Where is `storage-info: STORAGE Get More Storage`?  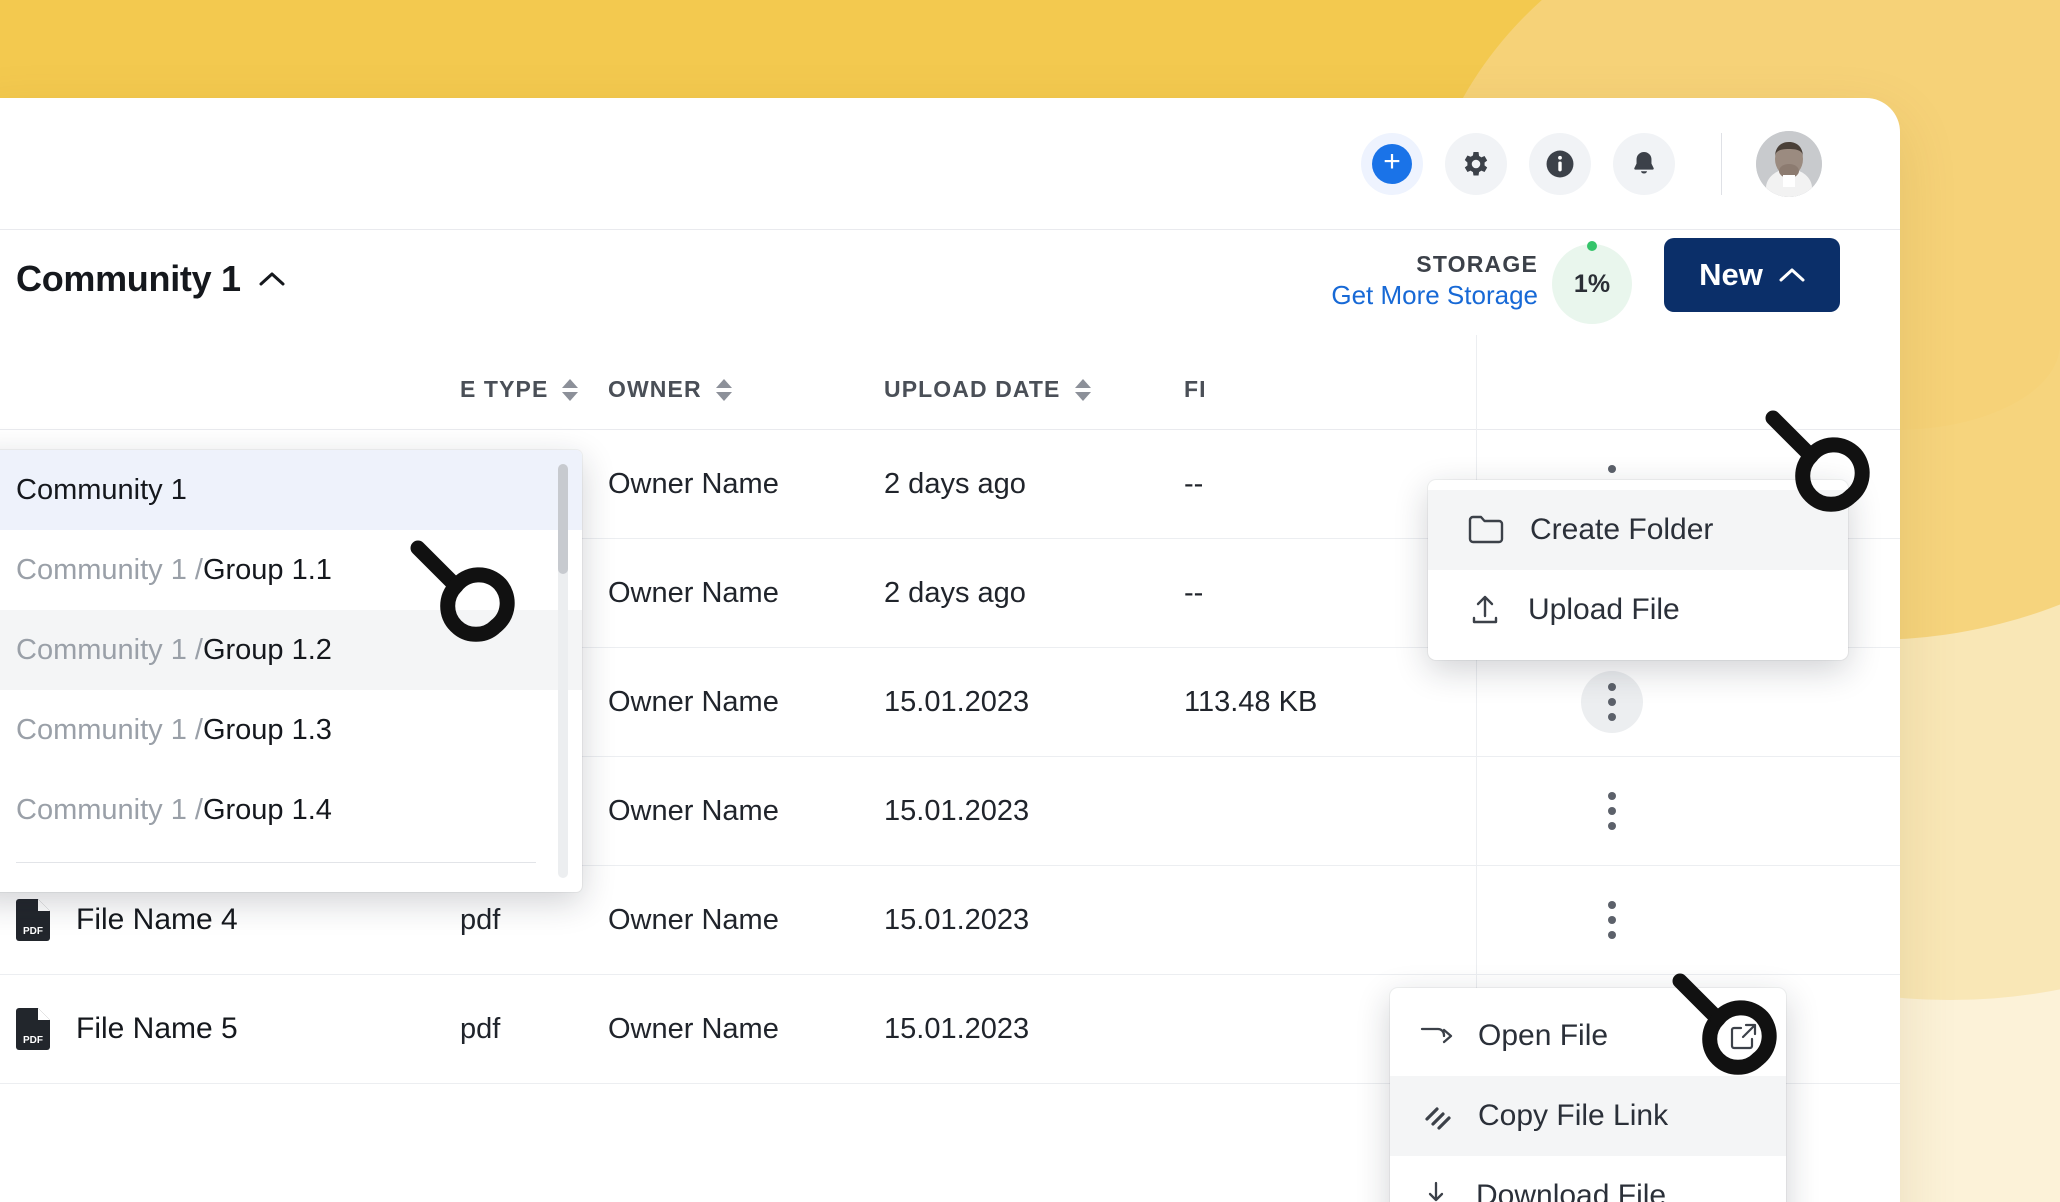
storage-info: STORAGE Get More Storage is located at coordinates (1434, 281).